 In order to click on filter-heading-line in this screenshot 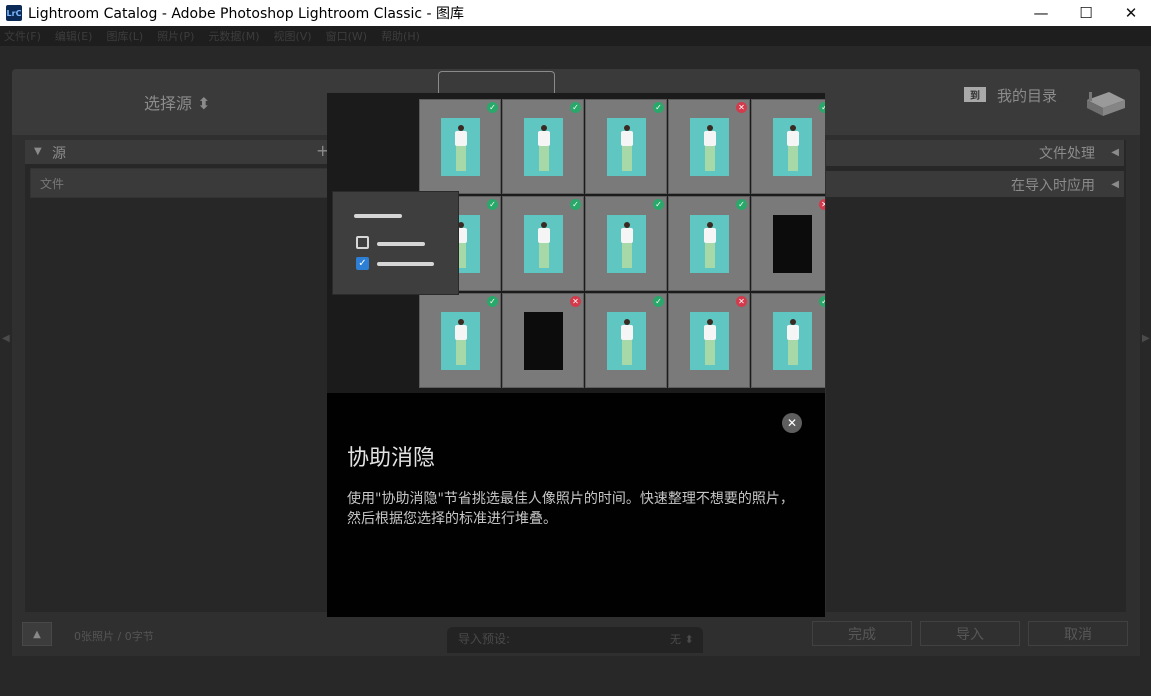, I will do `click(378, 216)`.